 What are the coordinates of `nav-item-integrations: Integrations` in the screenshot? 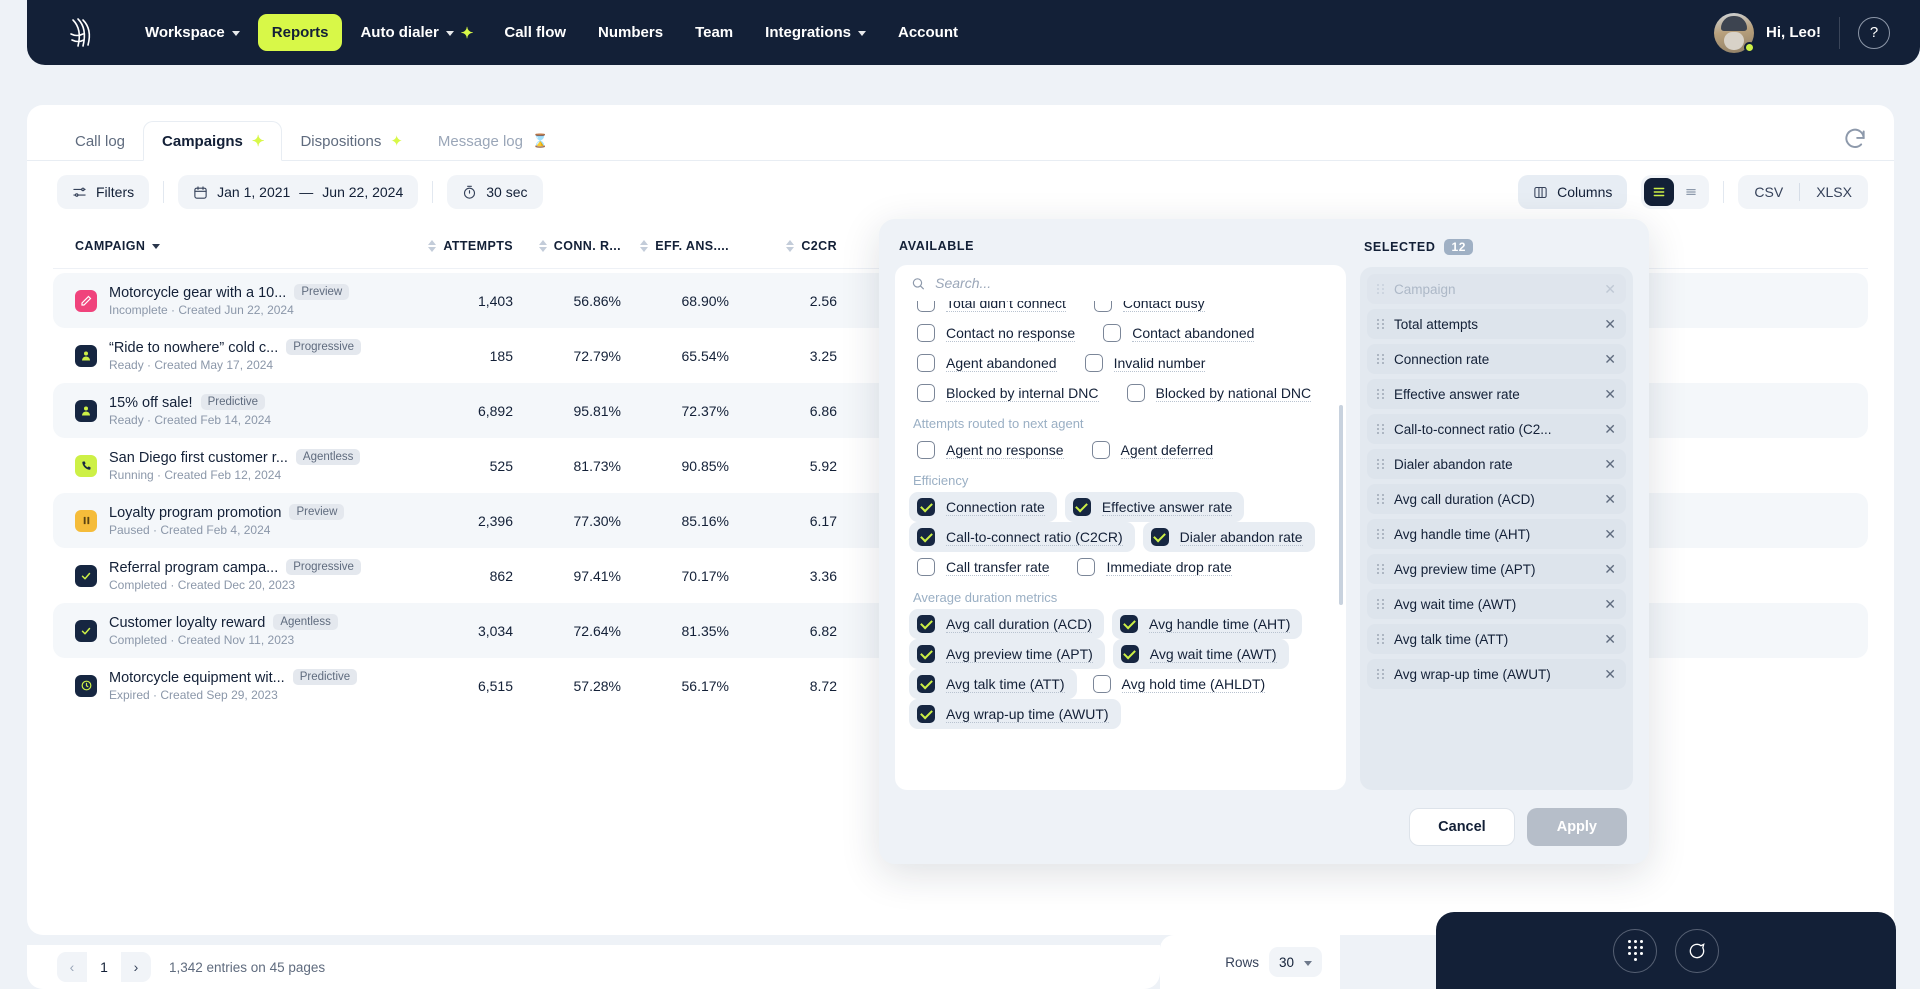 It's located at (815, 32).